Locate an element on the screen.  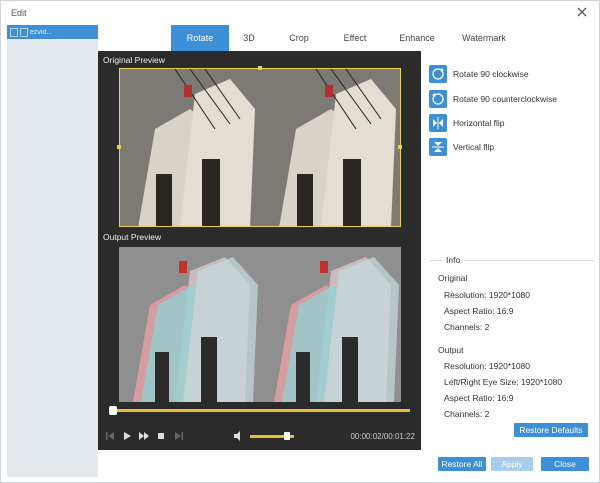
skip-forward-icon is located at coordinates (179, 436).